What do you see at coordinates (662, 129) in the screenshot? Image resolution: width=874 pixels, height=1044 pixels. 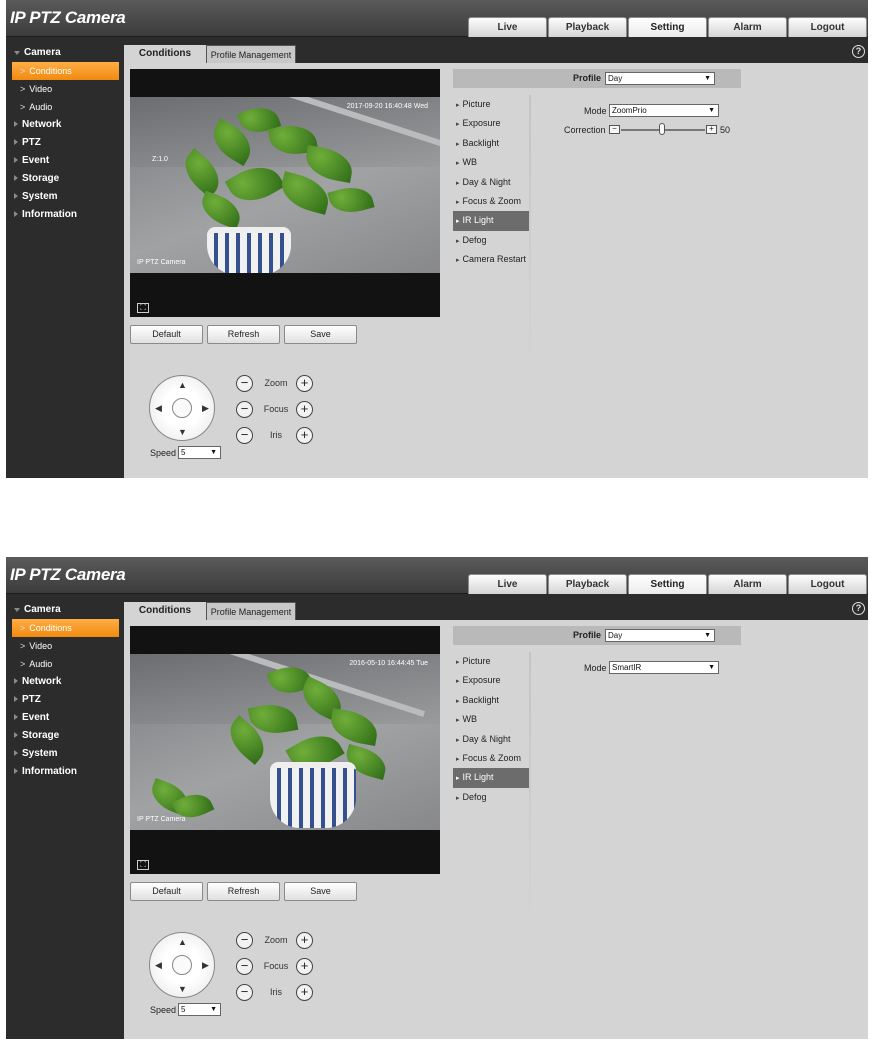 I see `correction-slider-thumb` at bounding box center [662, 129].